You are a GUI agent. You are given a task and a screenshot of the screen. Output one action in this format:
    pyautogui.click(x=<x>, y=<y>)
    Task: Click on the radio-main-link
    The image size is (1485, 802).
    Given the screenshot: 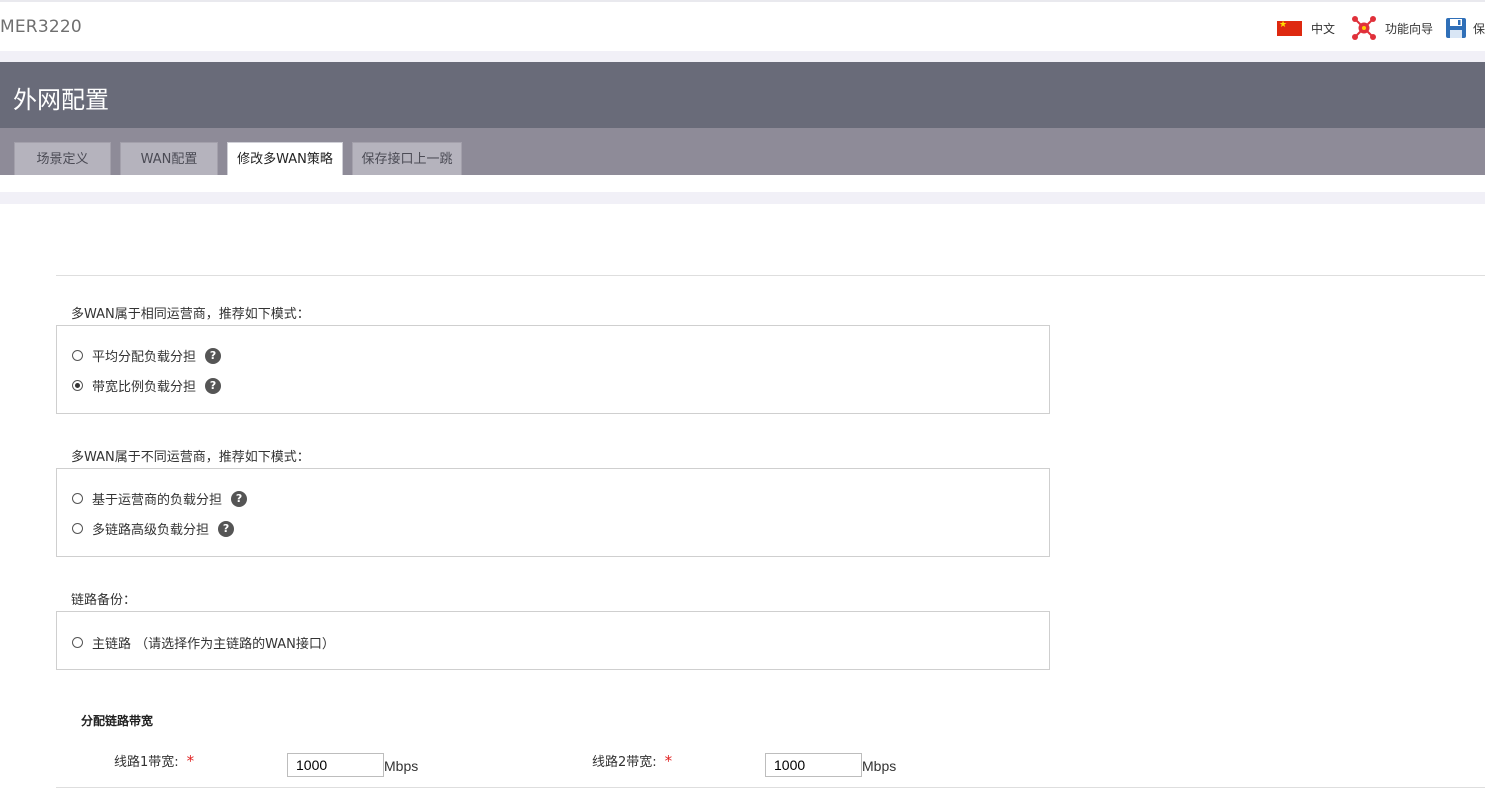 What is the action you would take?
    pyautogui.click(x=77, y=642)
    